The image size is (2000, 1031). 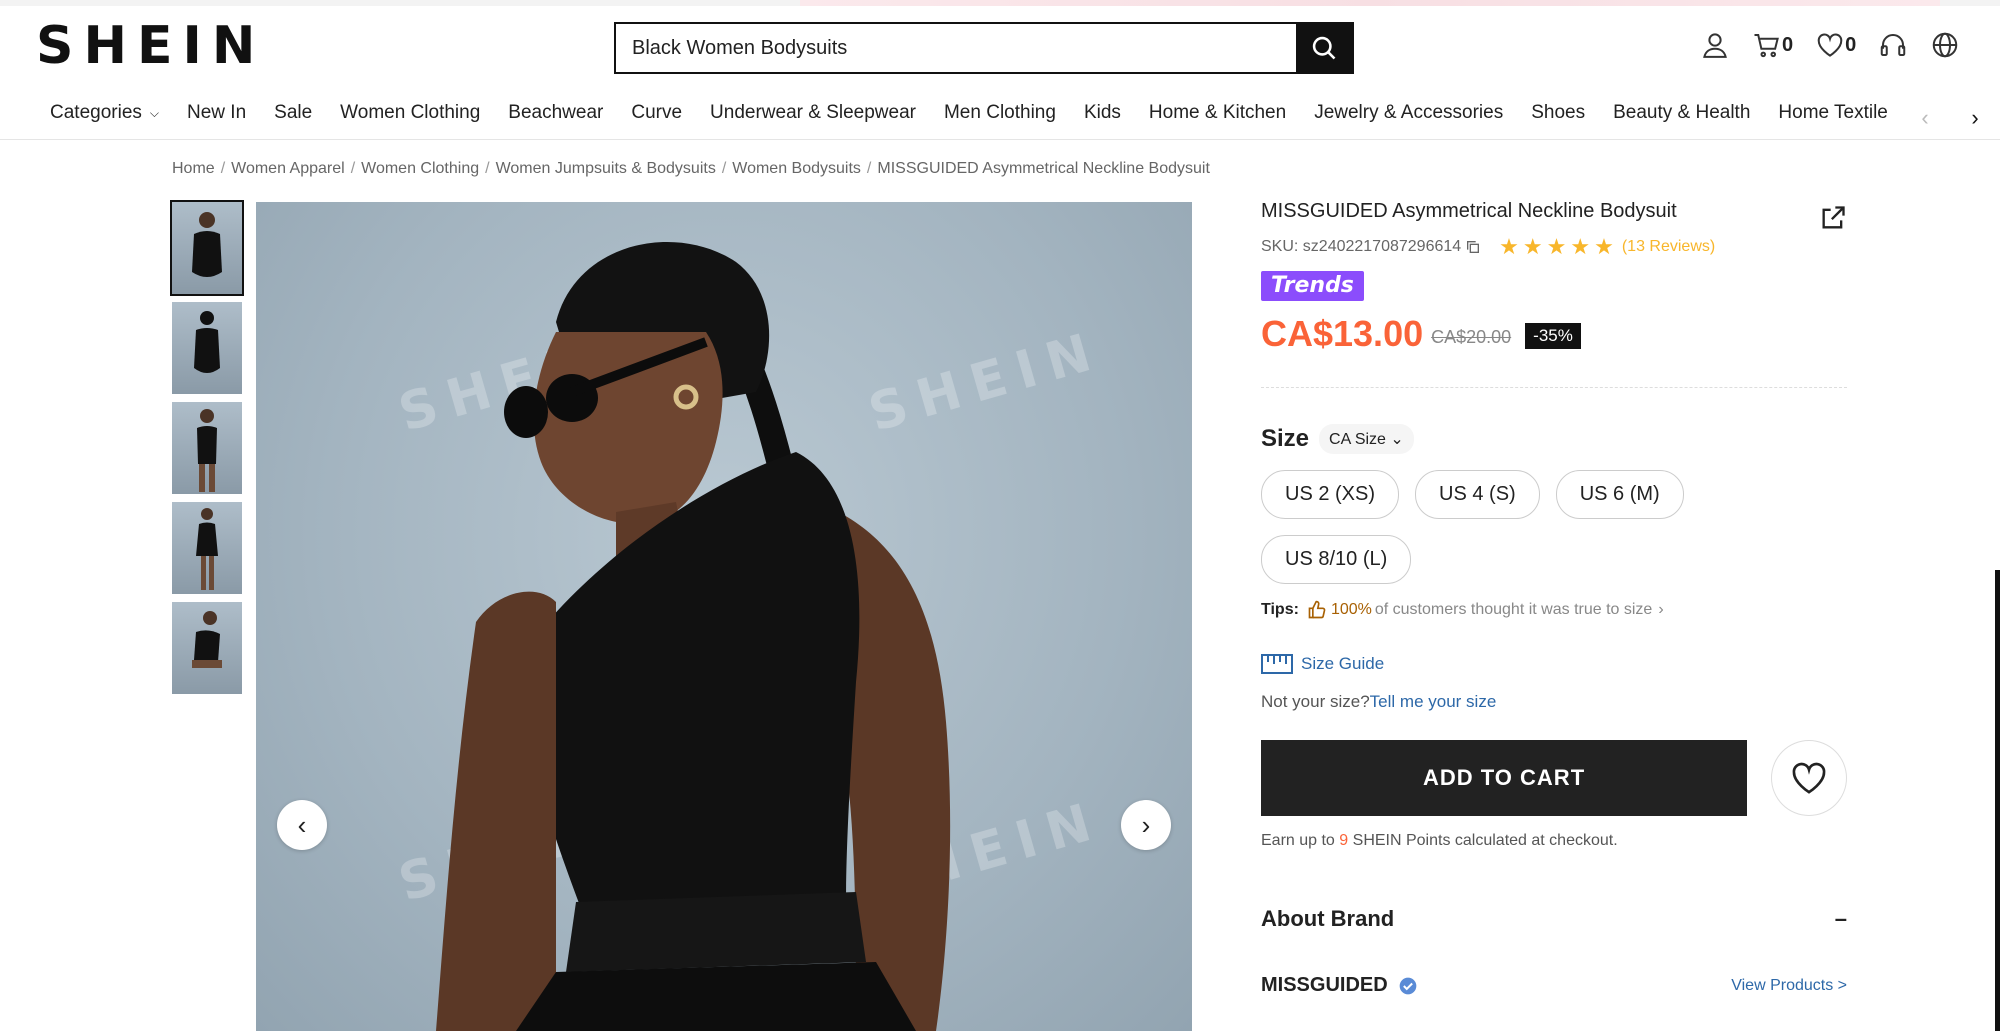 I want to click on reviews-link: (13 Reviews), so click(x=1668, y=247).